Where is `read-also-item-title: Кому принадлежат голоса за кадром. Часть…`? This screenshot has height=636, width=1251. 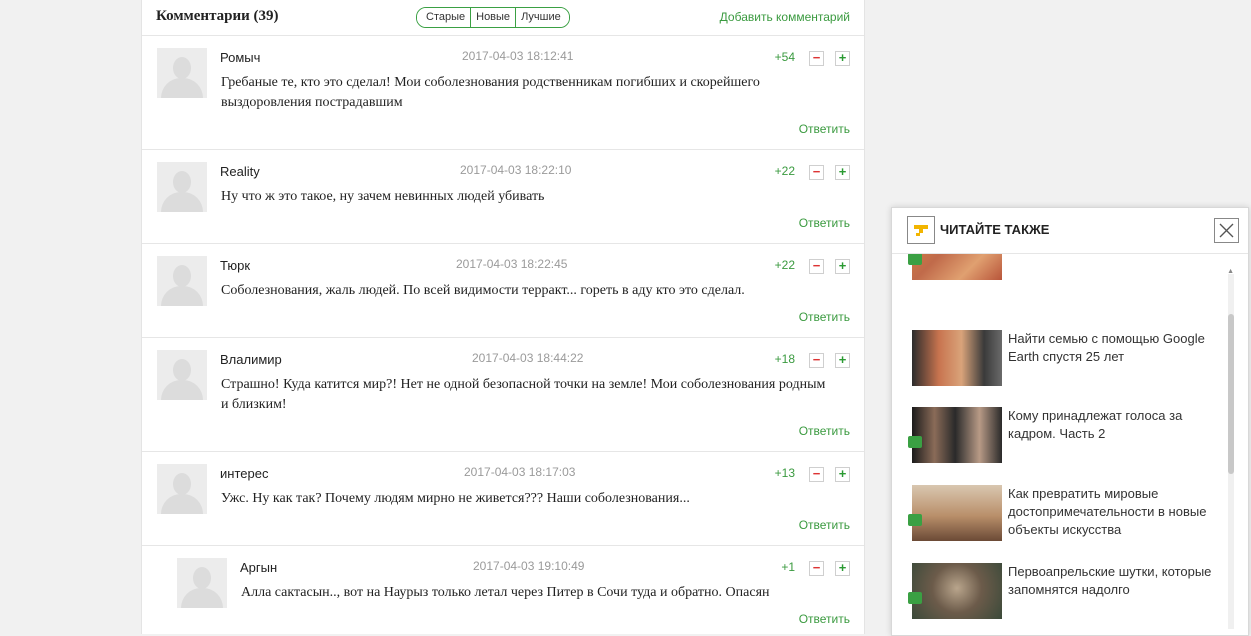 read-also-item-title: Кому принадлежат голоса за кадром. Часть… is located at coordinates (1095, 424).